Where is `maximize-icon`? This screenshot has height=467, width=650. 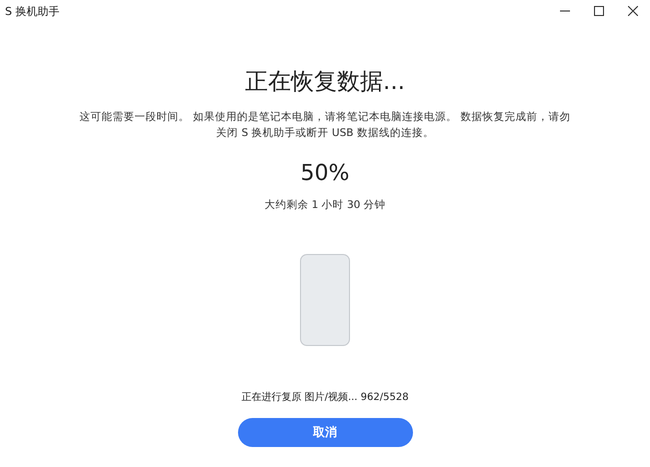
maximize-icon is located at coordinates (599, 11).